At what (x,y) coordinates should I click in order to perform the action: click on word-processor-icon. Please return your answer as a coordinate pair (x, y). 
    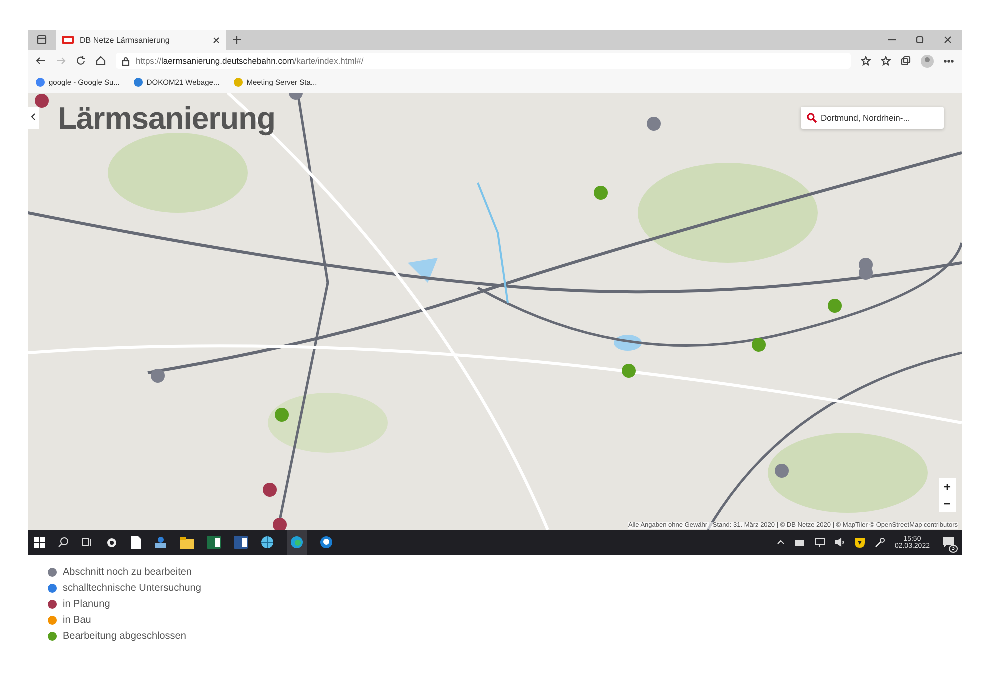
    Looking at the image, I should click on (241, 542).